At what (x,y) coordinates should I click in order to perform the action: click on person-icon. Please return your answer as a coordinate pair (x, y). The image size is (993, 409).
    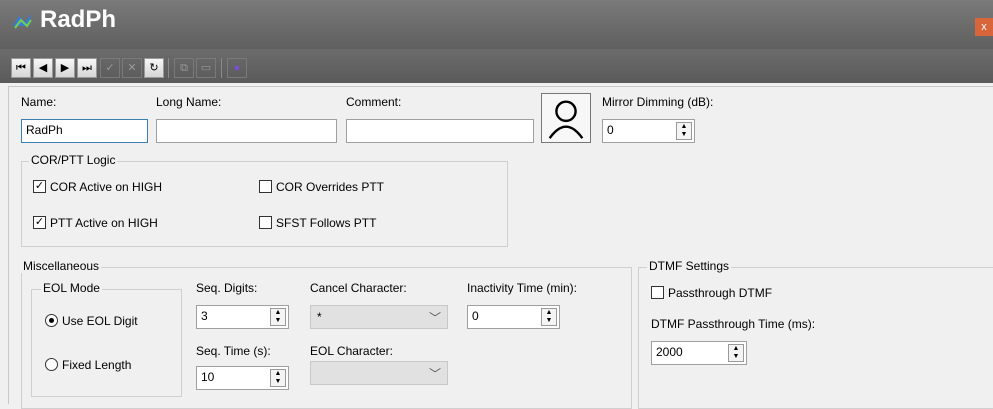
    Looking at the image, I should click on (566, 119).